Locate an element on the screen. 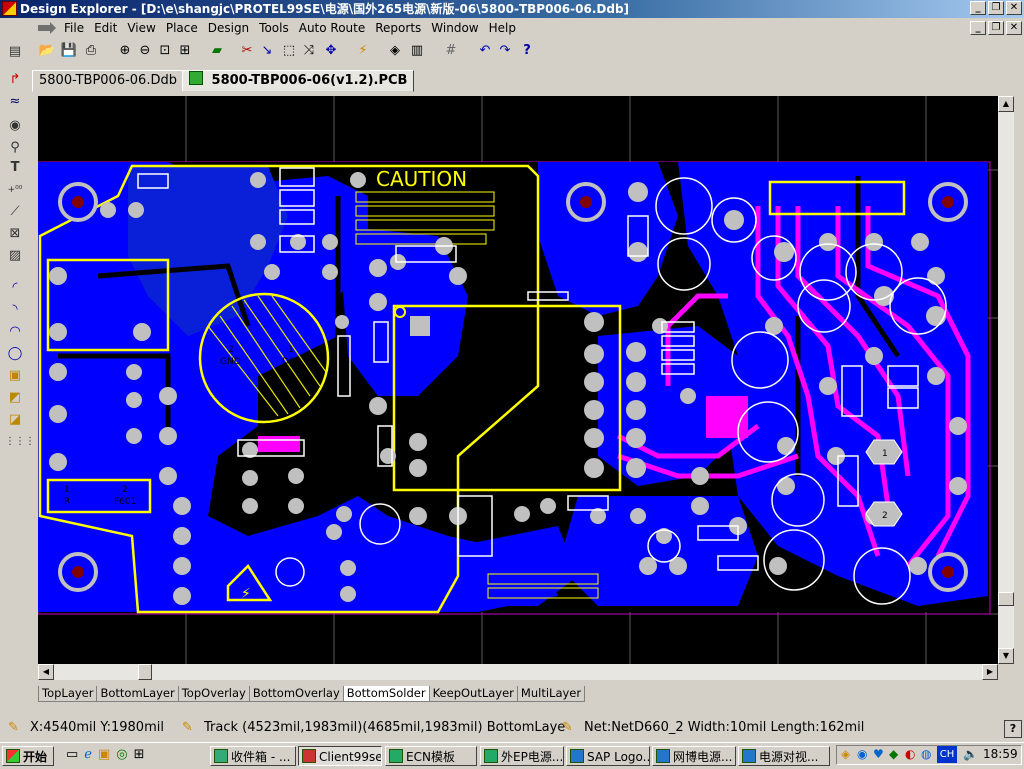  outlook-icon: ◎ is located at coordinates (121, 756).